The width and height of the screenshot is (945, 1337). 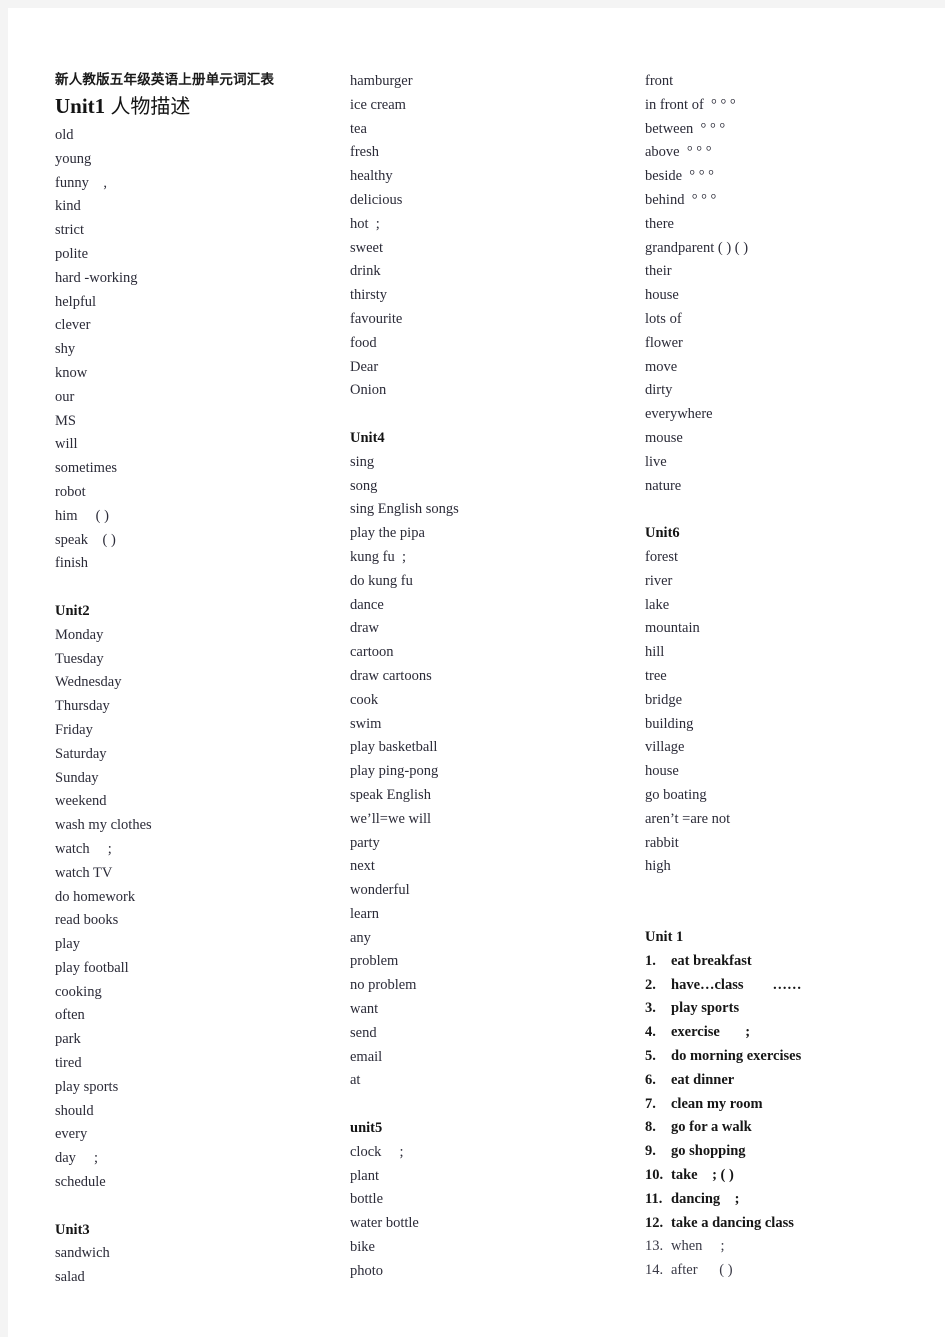 I want to click on phrase-text: eat dinner, so click(x=703, y=1079).